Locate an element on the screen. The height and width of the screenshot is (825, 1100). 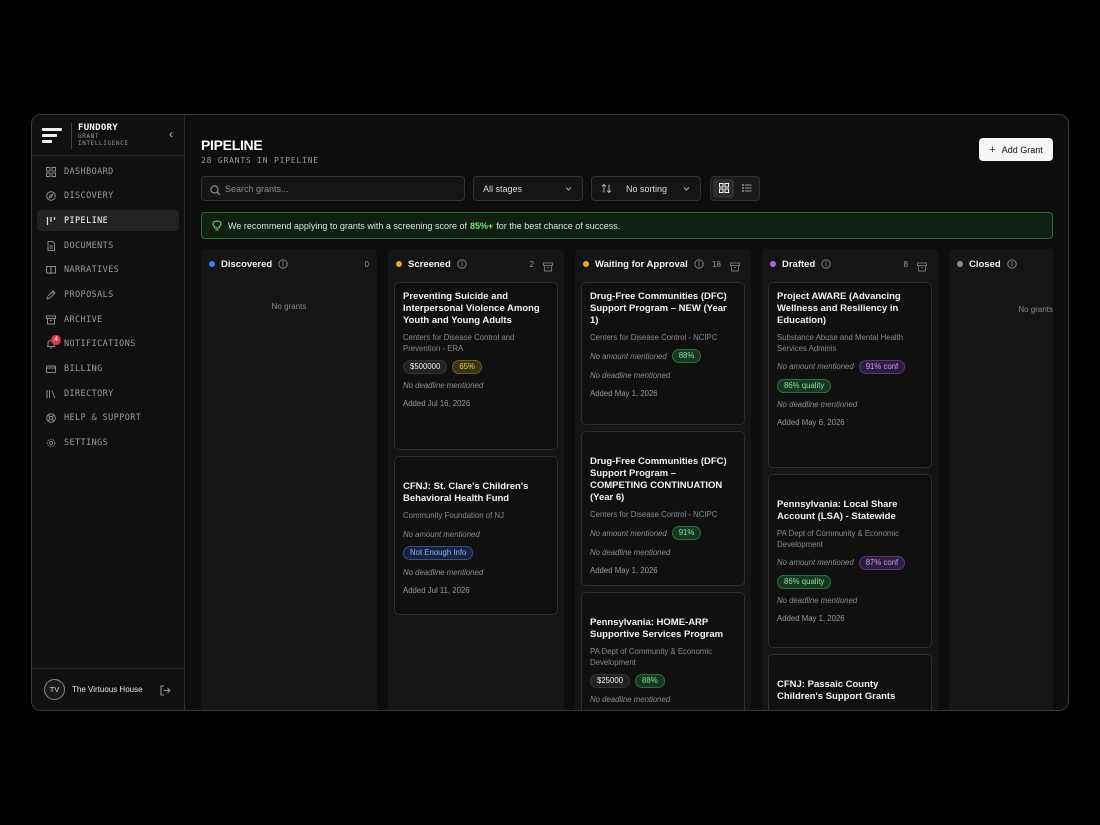
column-count: 0 is located at coordinates (366, 264).